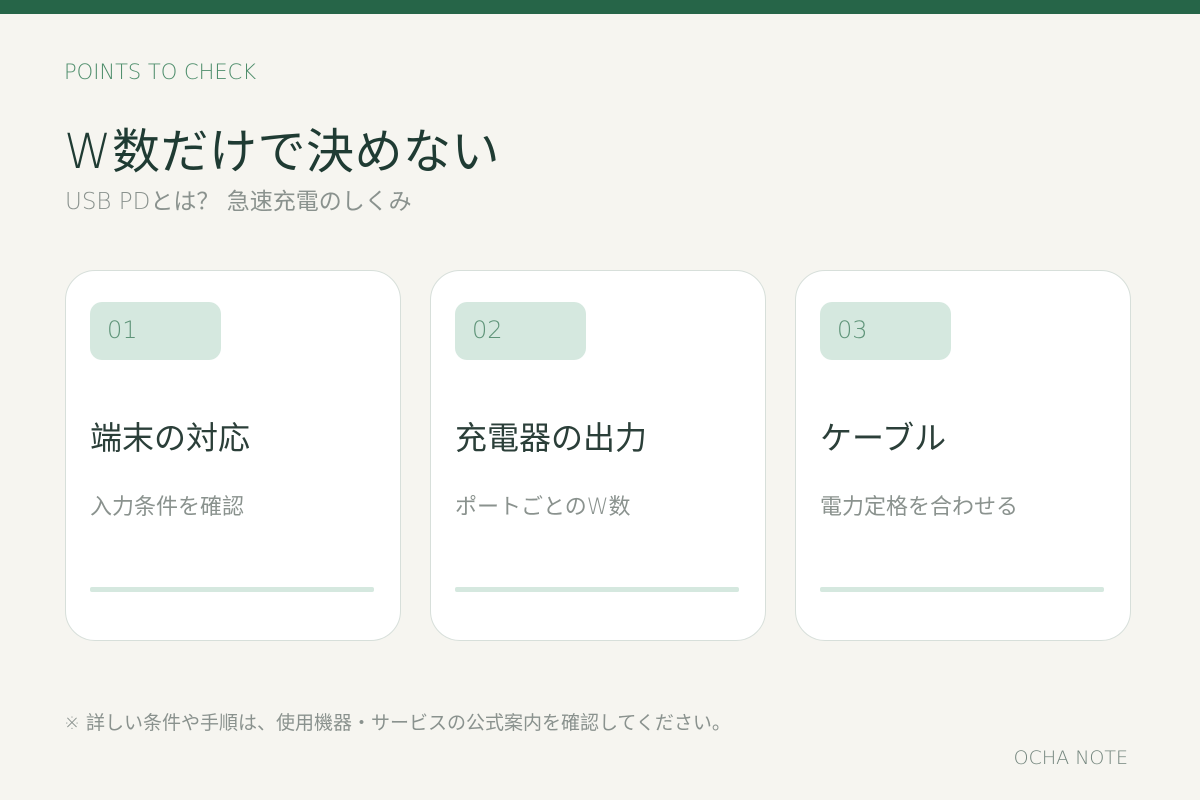 This screenshot has width=1200, height=800. I want to click on checkpoint-card-cable: 03 ケーブル 電力定格を合わせる, so click(963, 455).